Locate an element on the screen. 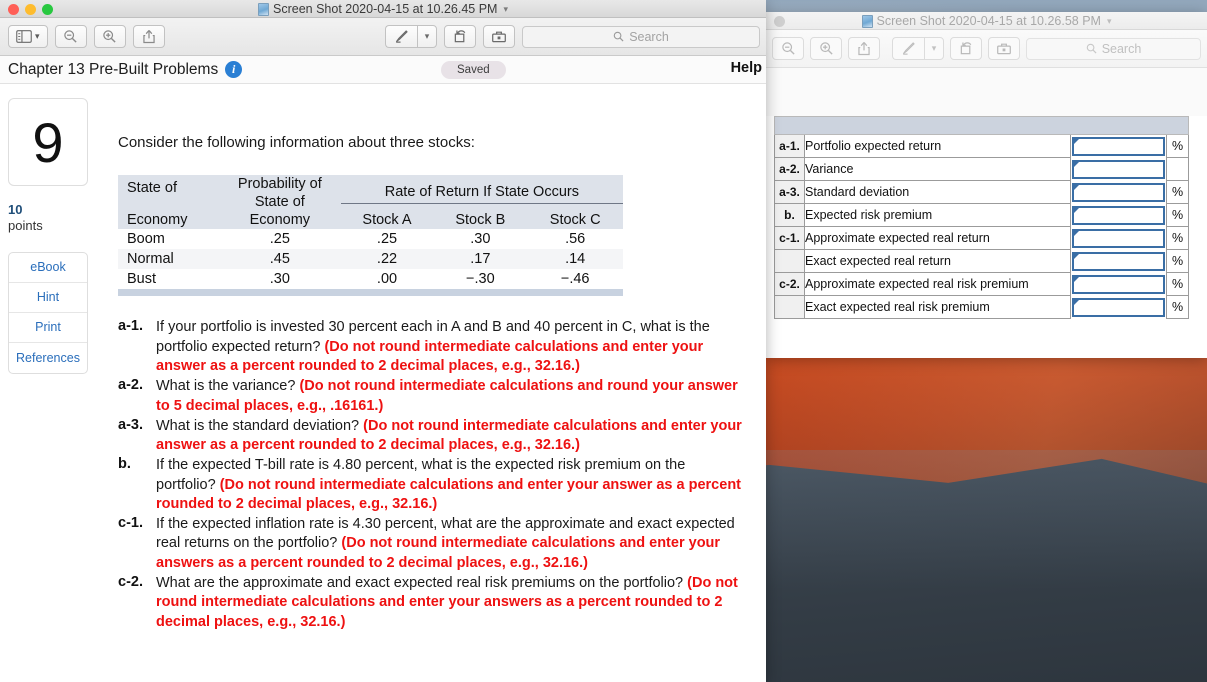  search-field-right: Search is located at coordinates (1113, 48).